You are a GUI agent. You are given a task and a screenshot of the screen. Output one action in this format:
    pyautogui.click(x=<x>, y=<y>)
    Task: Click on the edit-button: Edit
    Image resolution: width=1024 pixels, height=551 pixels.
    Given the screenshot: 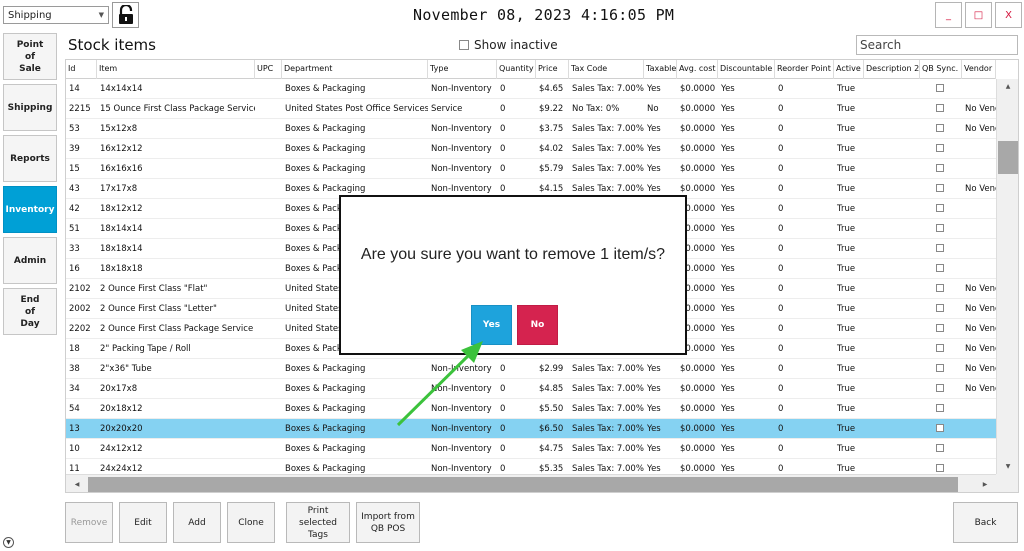 What is the action you would take?
    pyautogui.click(x=143, y=522)
    